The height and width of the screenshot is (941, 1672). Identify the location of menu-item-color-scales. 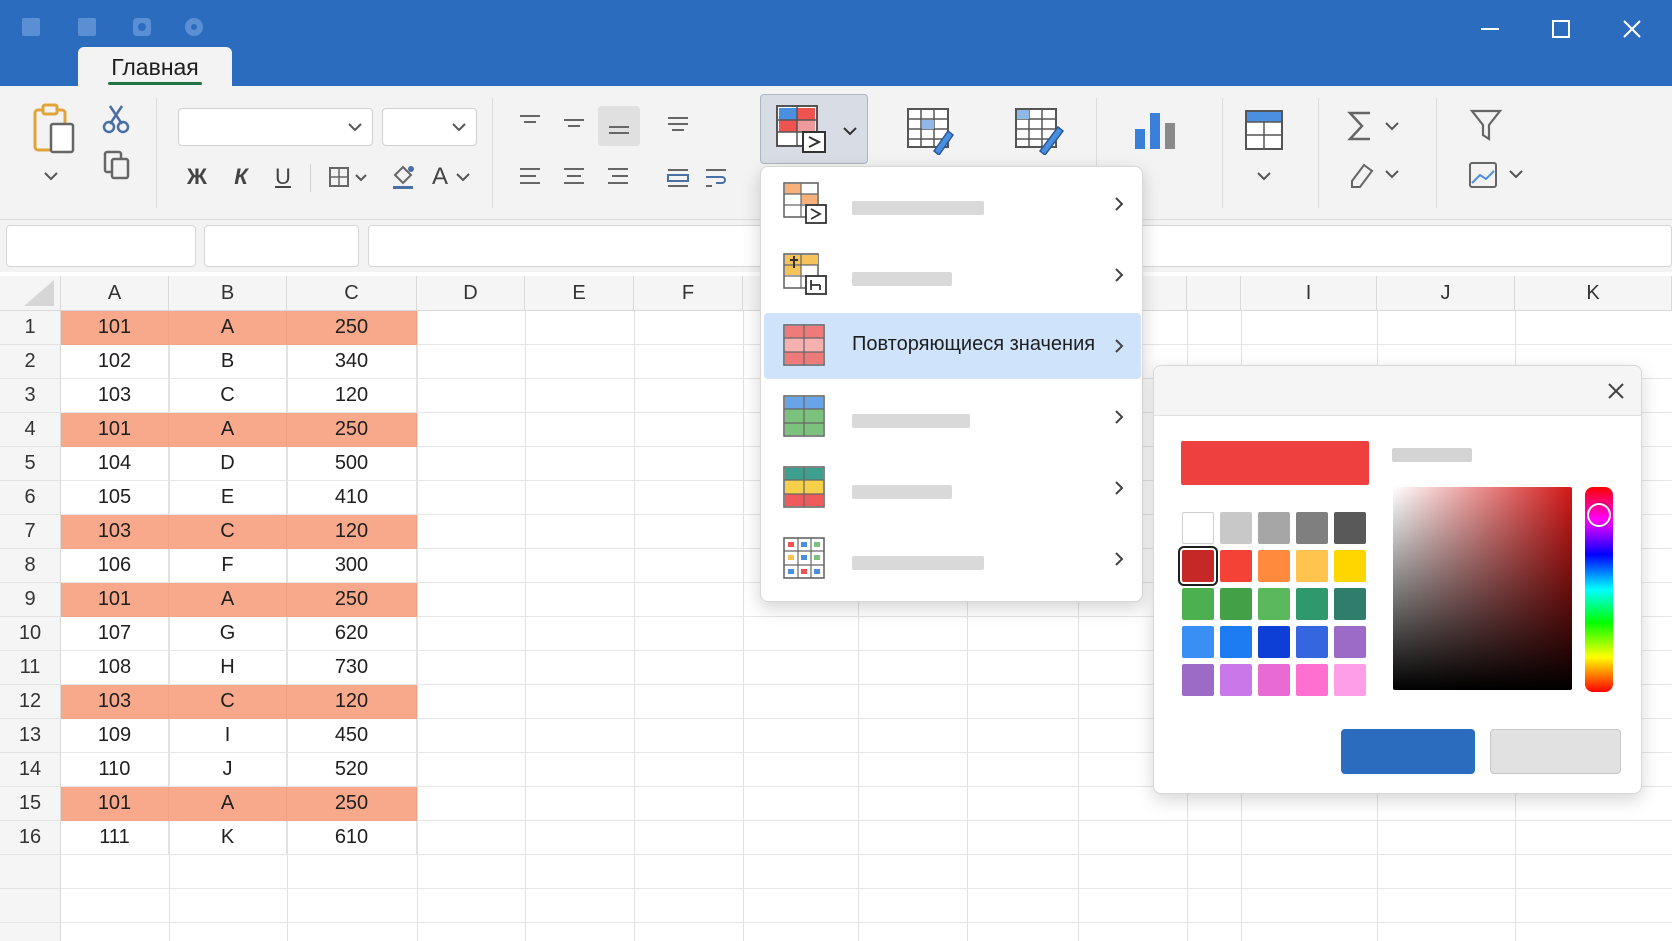
(952, 488).